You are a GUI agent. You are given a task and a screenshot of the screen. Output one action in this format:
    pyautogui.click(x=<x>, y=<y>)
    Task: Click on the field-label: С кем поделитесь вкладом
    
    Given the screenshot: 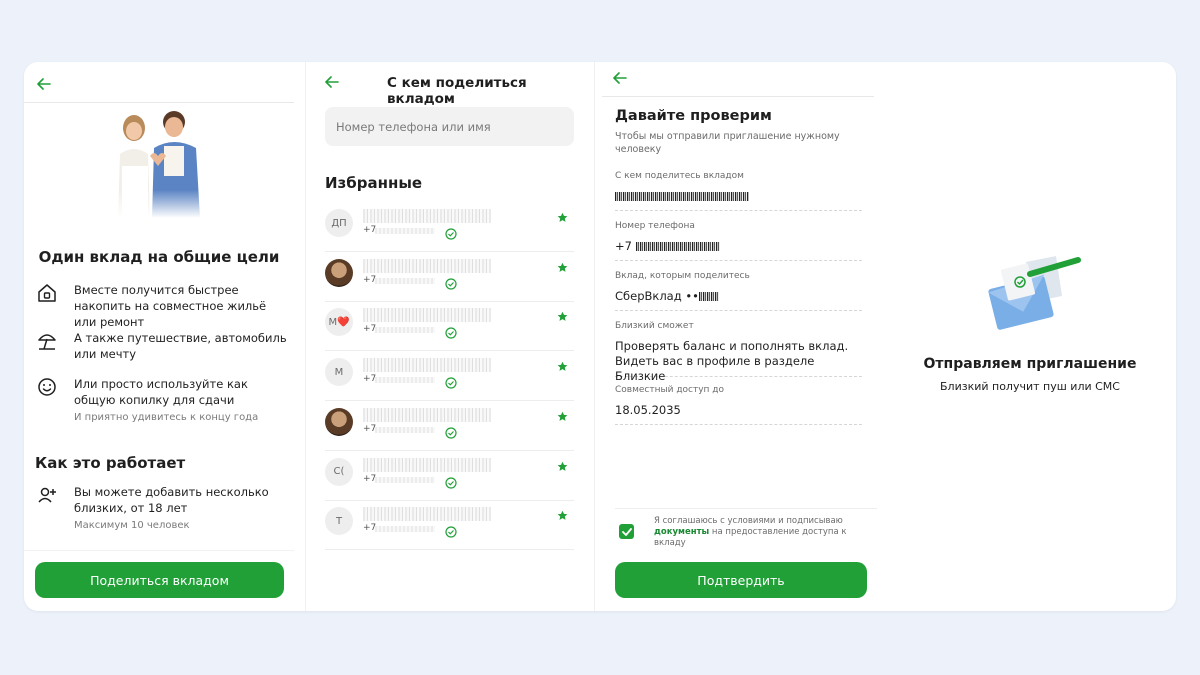 What is the action you would take?
    pyautogui.click(x=679, y=176)
    